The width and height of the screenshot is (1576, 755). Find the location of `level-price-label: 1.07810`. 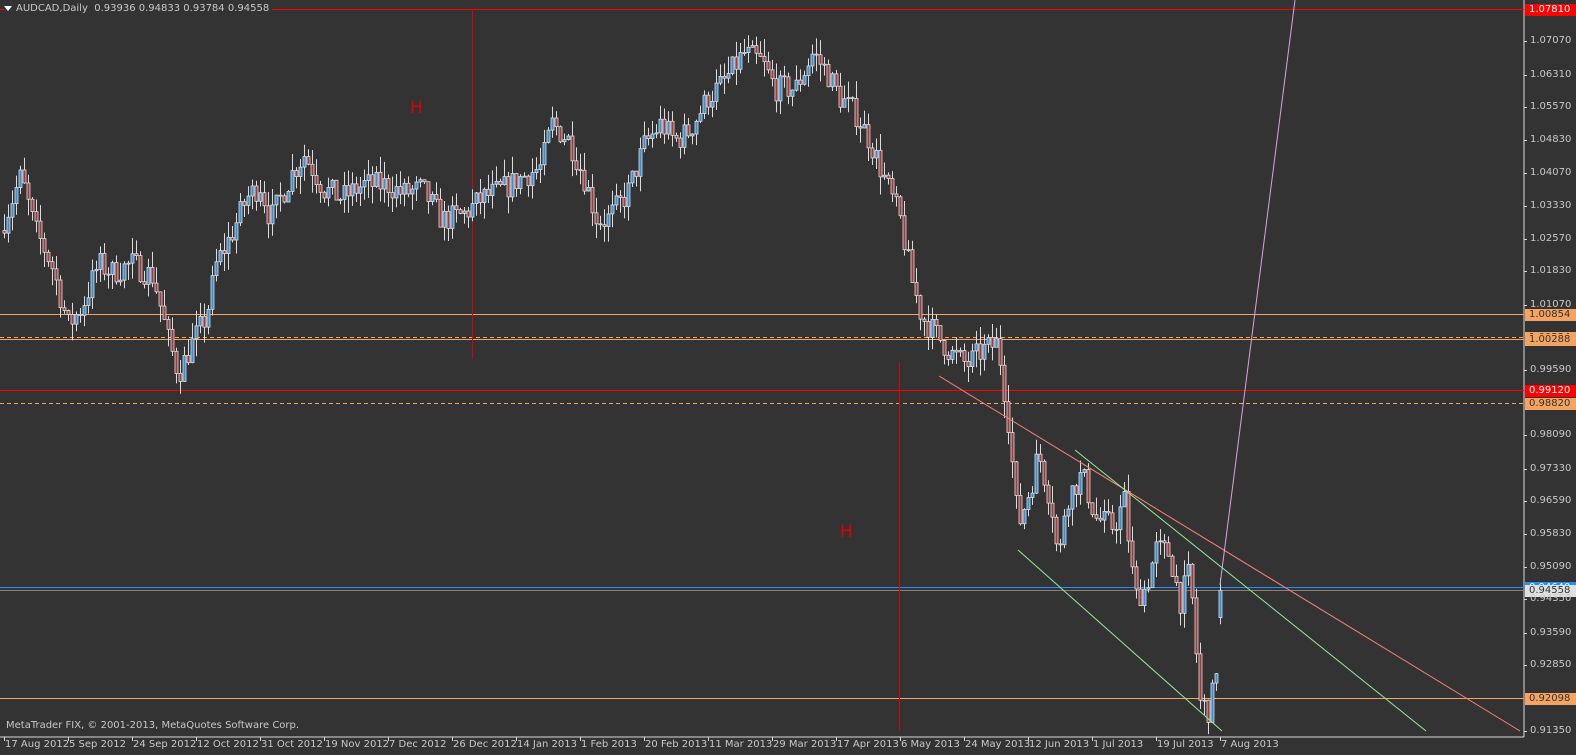

level-price-label: 1.07810 is located at coordinates (1550, 9).